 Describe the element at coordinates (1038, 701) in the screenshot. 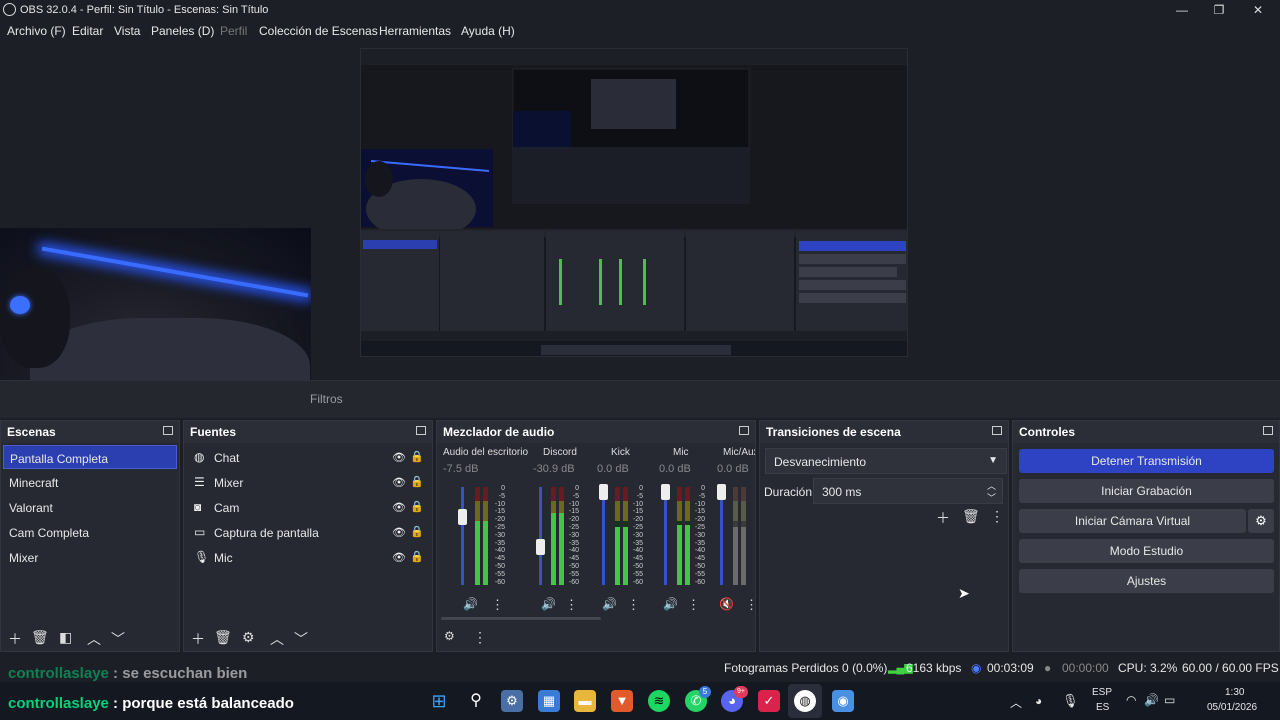

I see `tray-app-icon: ◕` at that location.